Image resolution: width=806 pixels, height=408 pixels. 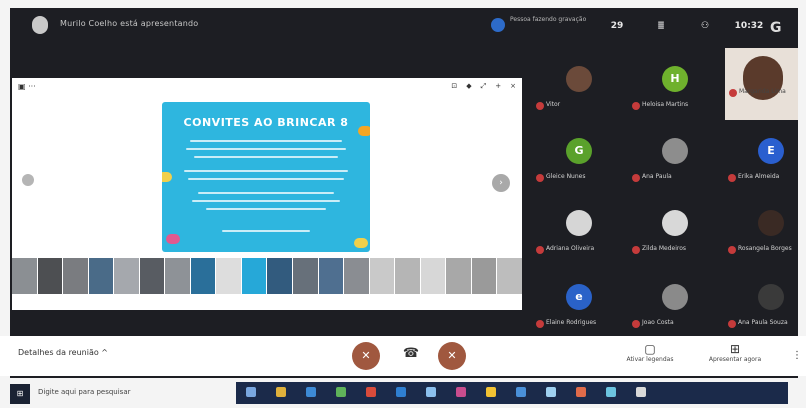 I want to click on time-label: 10:32, so click(x=749, y=26).